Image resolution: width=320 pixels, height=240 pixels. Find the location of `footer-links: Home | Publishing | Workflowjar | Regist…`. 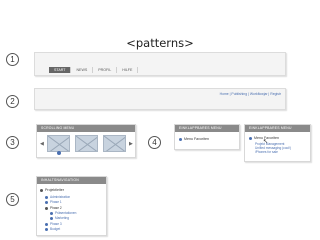

footer-links: Home | Publishing | Workflowjar | Regist… is located at coordinates (250, 94).